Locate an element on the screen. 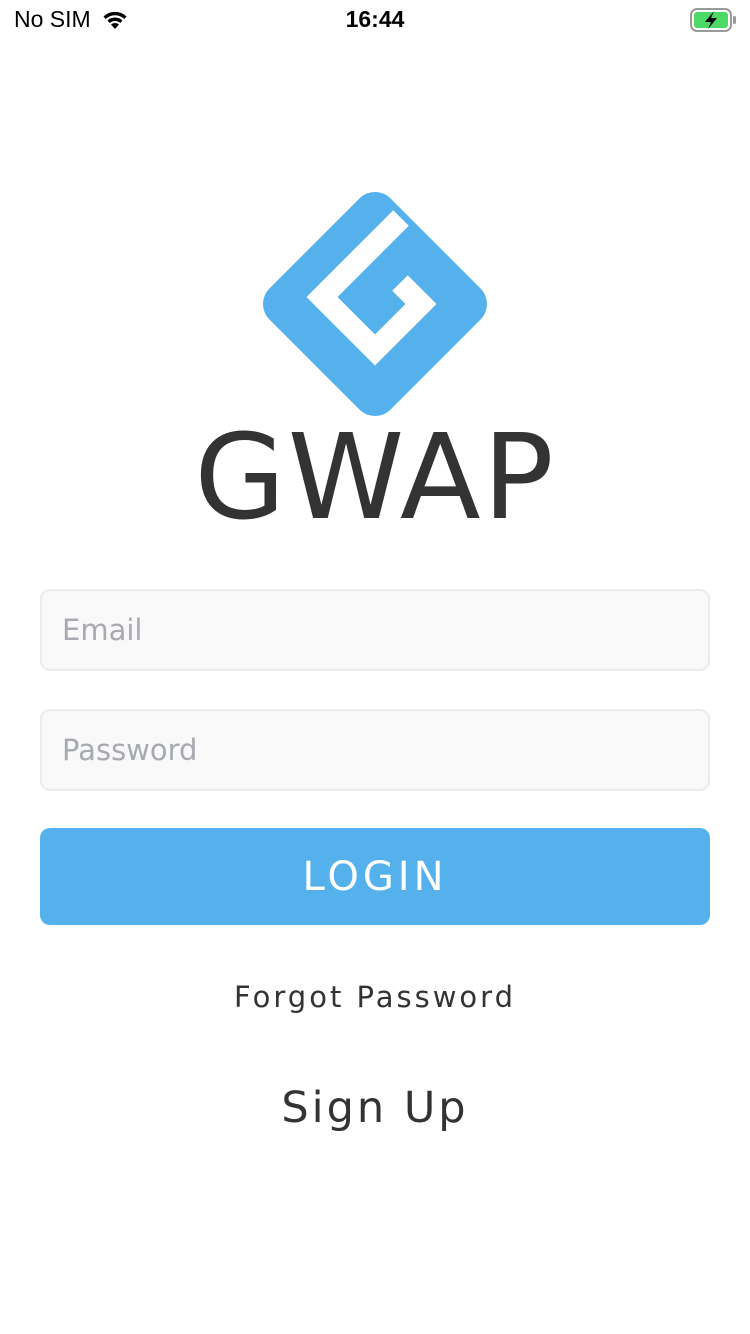 This screenshot has width=750, height=1334. status-bar: No SIM 16:44 is located at coordinates (375, 20).